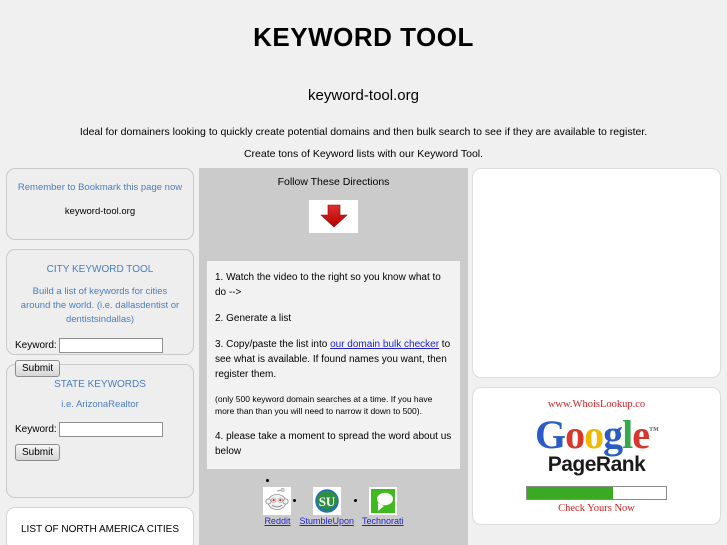 This screenshot has width=727, height=545. What do you see at coordinates (641, 434) in the screenshot?
I see `google-letter-e: e` at bounding box center [641, 434].